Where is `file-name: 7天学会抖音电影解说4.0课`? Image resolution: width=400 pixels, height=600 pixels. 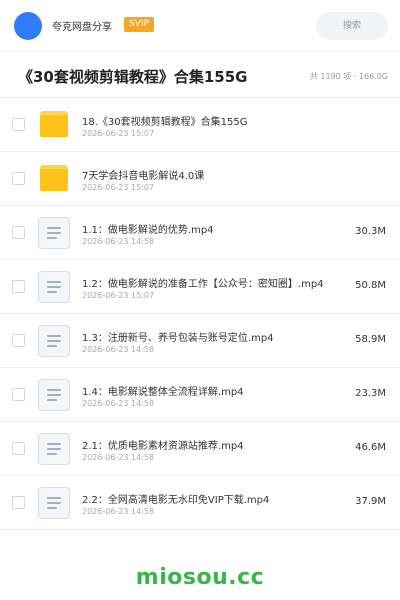
file-name: 7天学会抖音电影解说4.0课 is located at coordinates (143, 176).